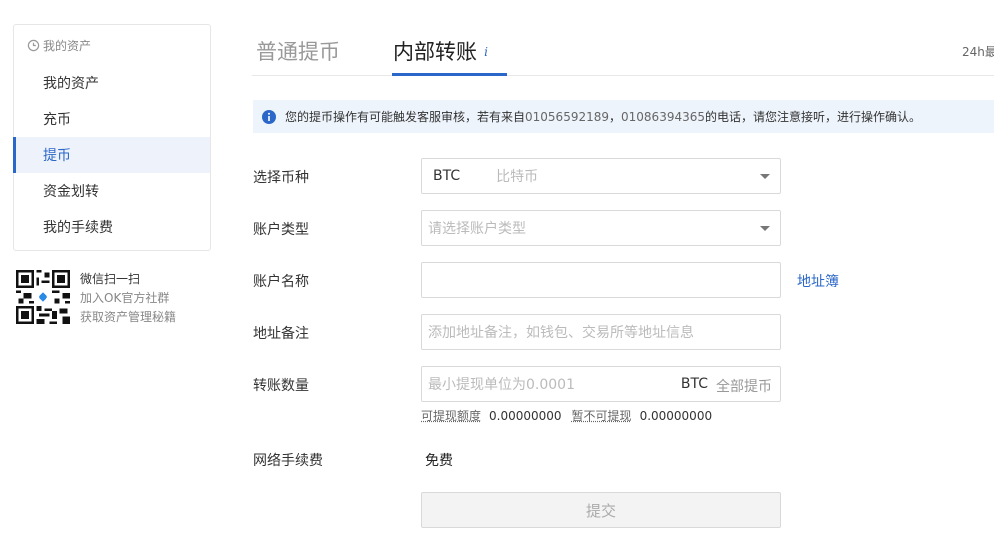  What do you see at coordinates (43, 297) in the screenshot?
I see `qr-code-icon` at bounding box center [43, 297].